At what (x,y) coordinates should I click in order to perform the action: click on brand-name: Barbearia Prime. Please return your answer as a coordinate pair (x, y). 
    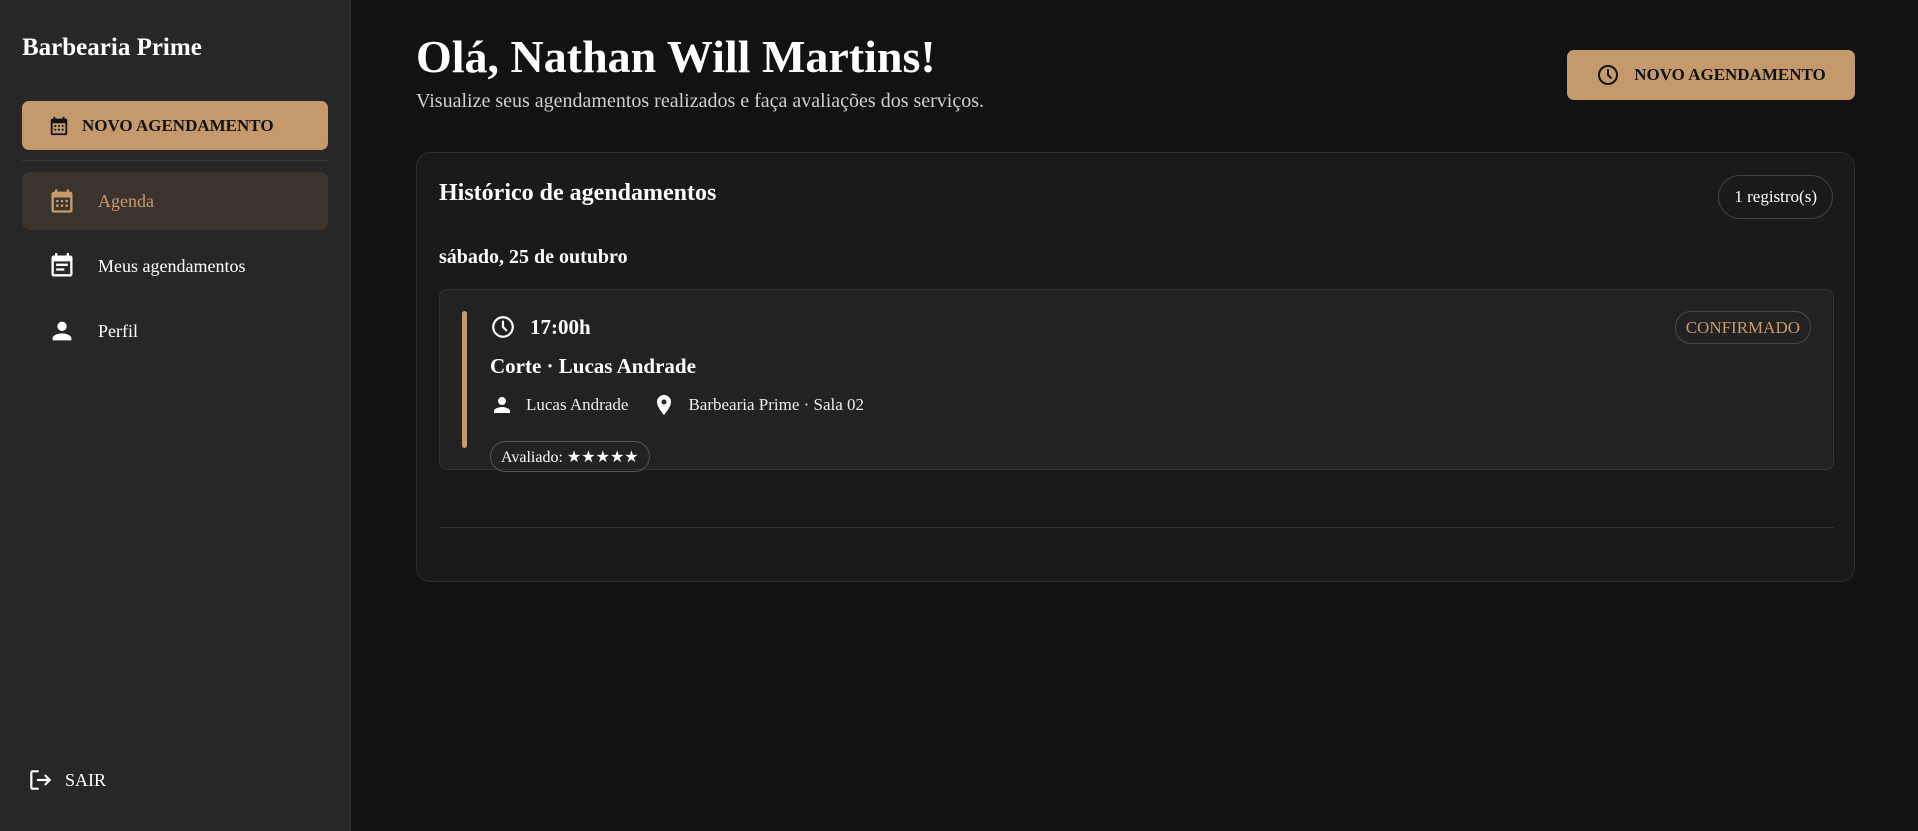
    Looking at the image, I should click on (112, 47).